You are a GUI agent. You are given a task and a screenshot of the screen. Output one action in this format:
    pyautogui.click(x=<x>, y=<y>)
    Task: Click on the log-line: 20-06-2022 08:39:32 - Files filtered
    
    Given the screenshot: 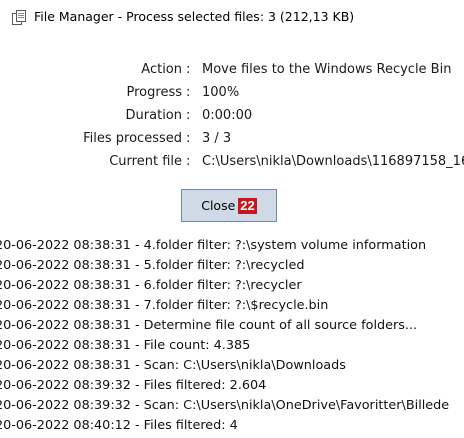 What is the action you would take?
    pyautogui.click(x=133, y=385)
    